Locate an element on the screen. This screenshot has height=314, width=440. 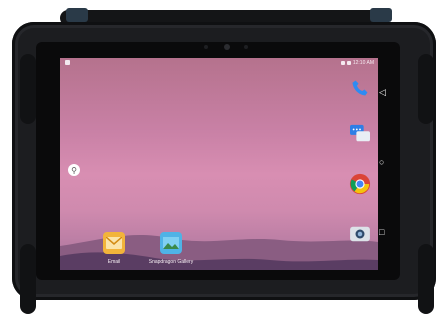
status-bar: 12:10 AM is located at coordinates (219, 63).